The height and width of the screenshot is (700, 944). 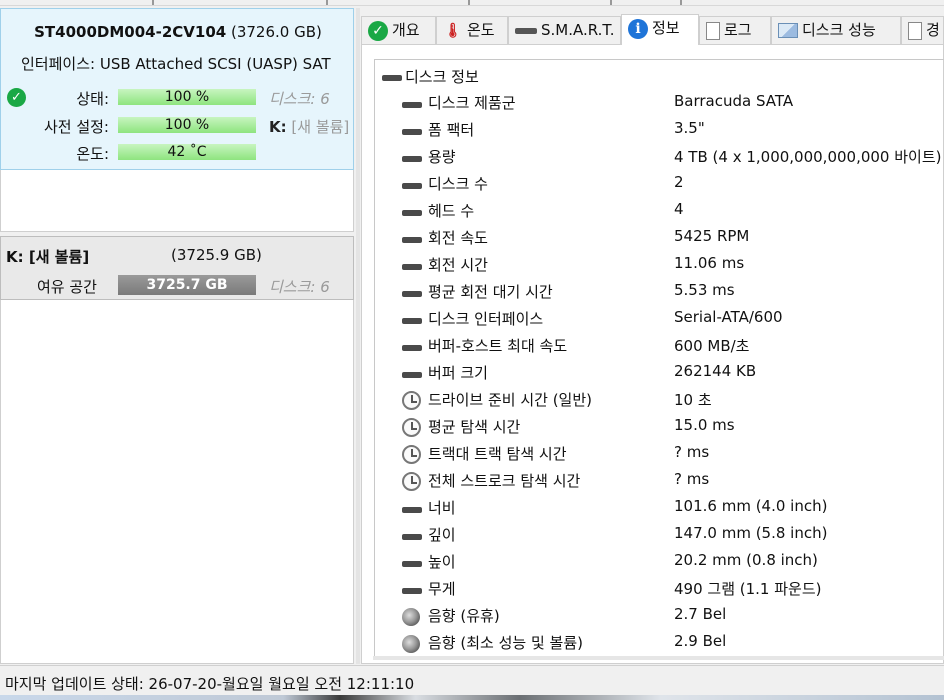 I want to click on info-row: 디스크 제품군 Barracuda SATA, so click(x=672, y=105).